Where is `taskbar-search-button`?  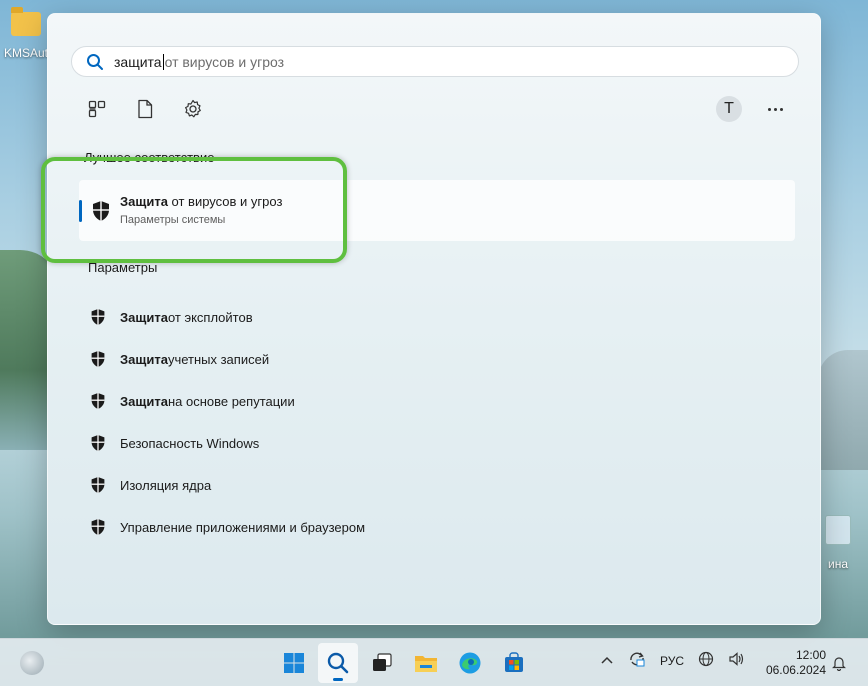 taskbar-search-button is located at coordinates (338, 663).